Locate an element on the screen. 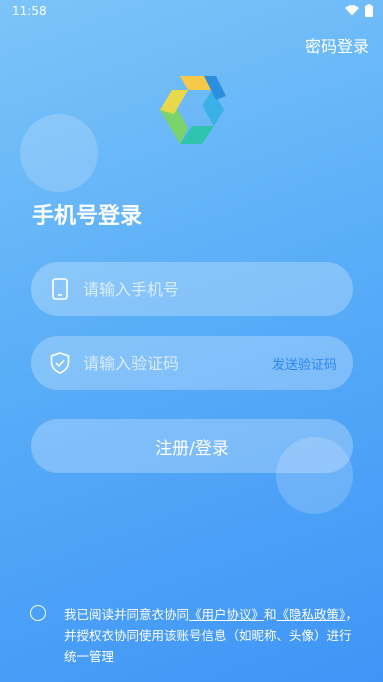 The image size is (383, 682). phone-field is located at coordinates (192, 289).